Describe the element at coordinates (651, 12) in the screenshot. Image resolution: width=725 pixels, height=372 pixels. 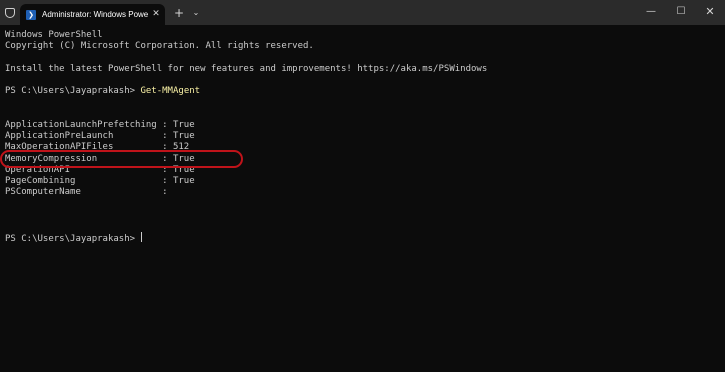
I see `minimize-button: —` at that location.